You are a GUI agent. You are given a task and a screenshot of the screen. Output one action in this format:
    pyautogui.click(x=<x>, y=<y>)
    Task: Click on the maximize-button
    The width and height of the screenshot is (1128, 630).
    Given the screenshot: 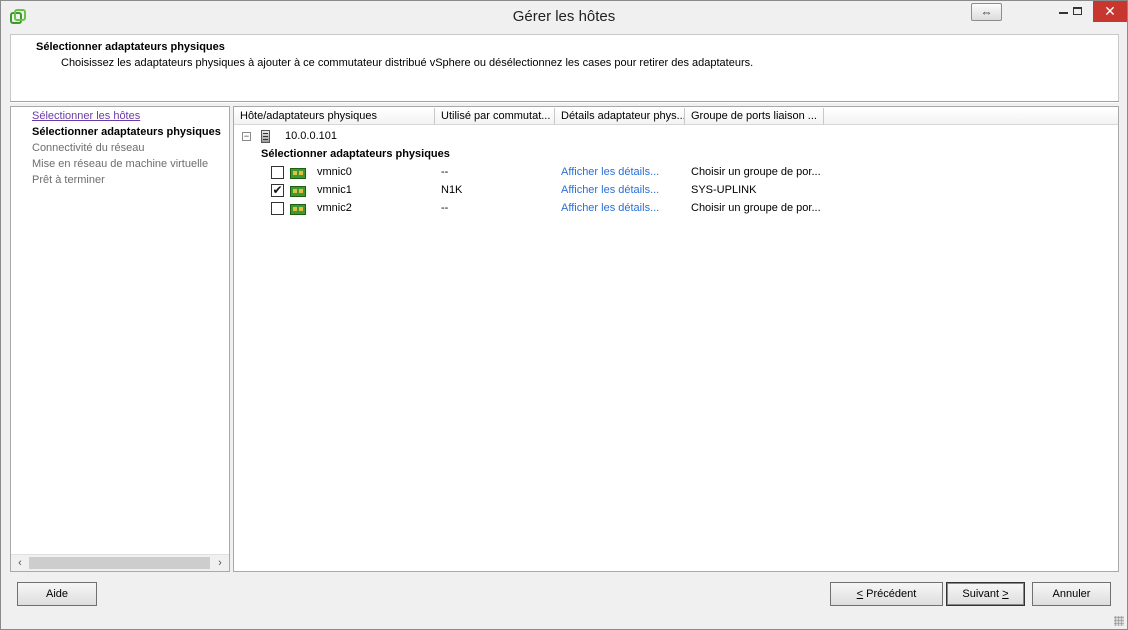 What is the action you would take?
    pyautogui.click(x=1077, y=11)
    